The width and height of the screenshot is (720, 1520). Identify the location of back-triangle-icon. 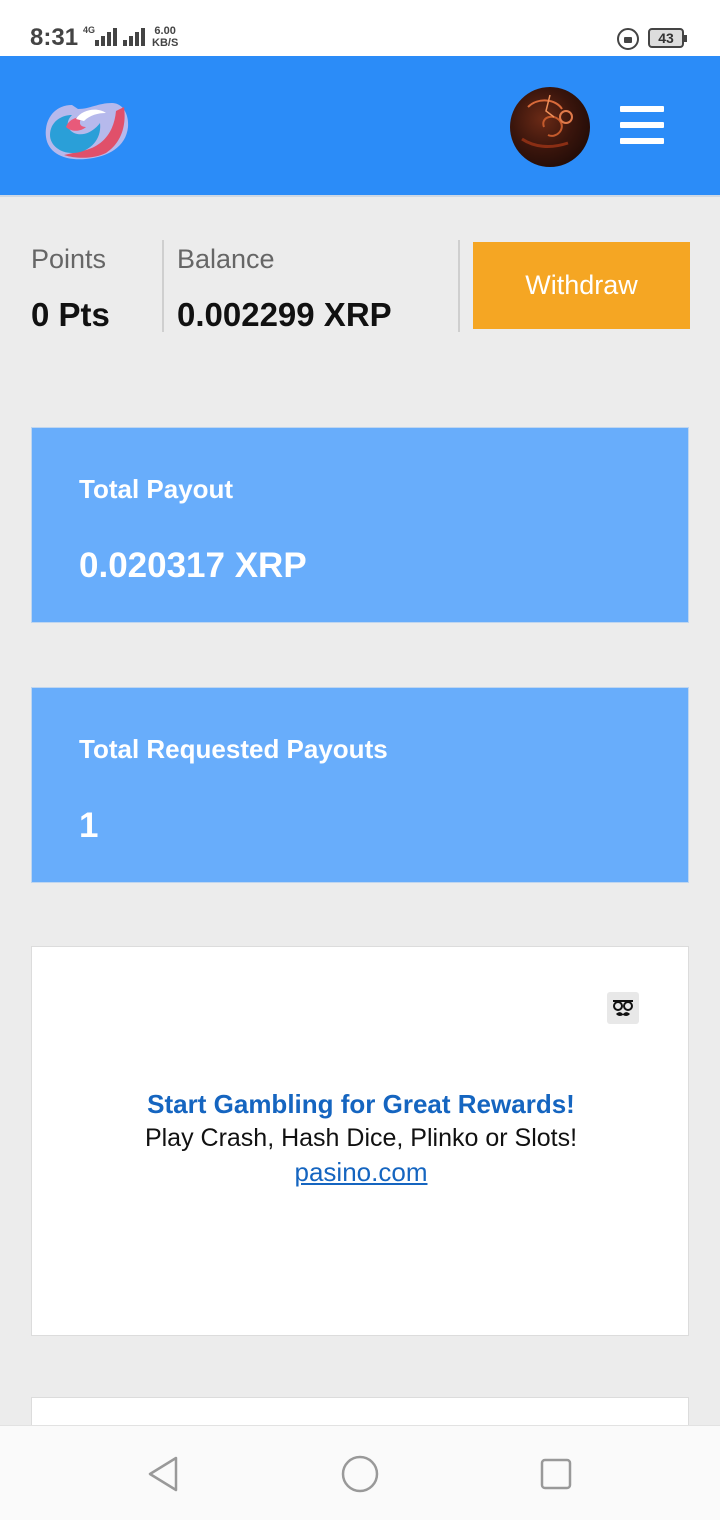
(164, 1474).